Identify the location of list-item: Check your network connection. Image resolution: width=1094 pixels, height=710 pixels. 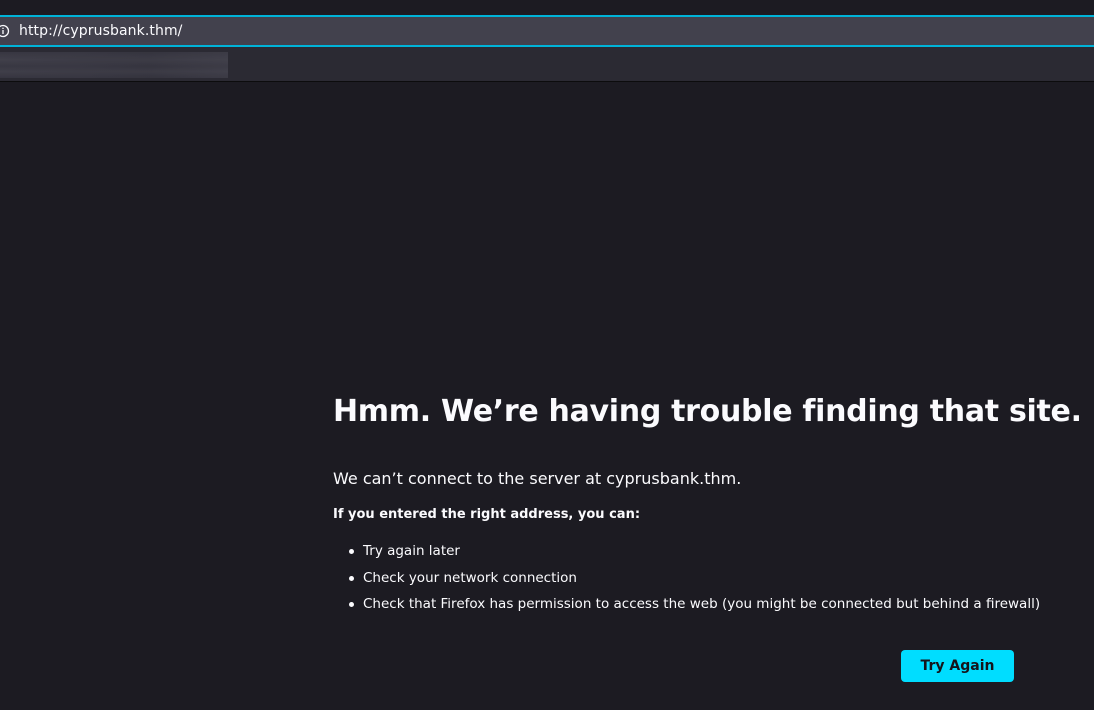
(701, 578).